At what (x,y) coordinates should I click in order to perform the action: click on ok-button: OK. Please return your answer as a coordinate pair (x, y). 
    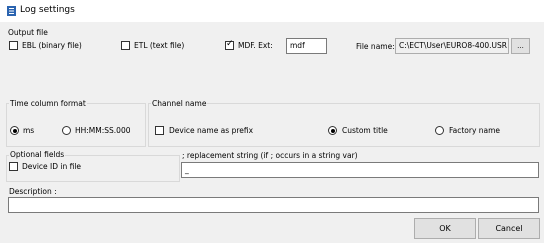
    Looking at the image, I should click on (445, 228).